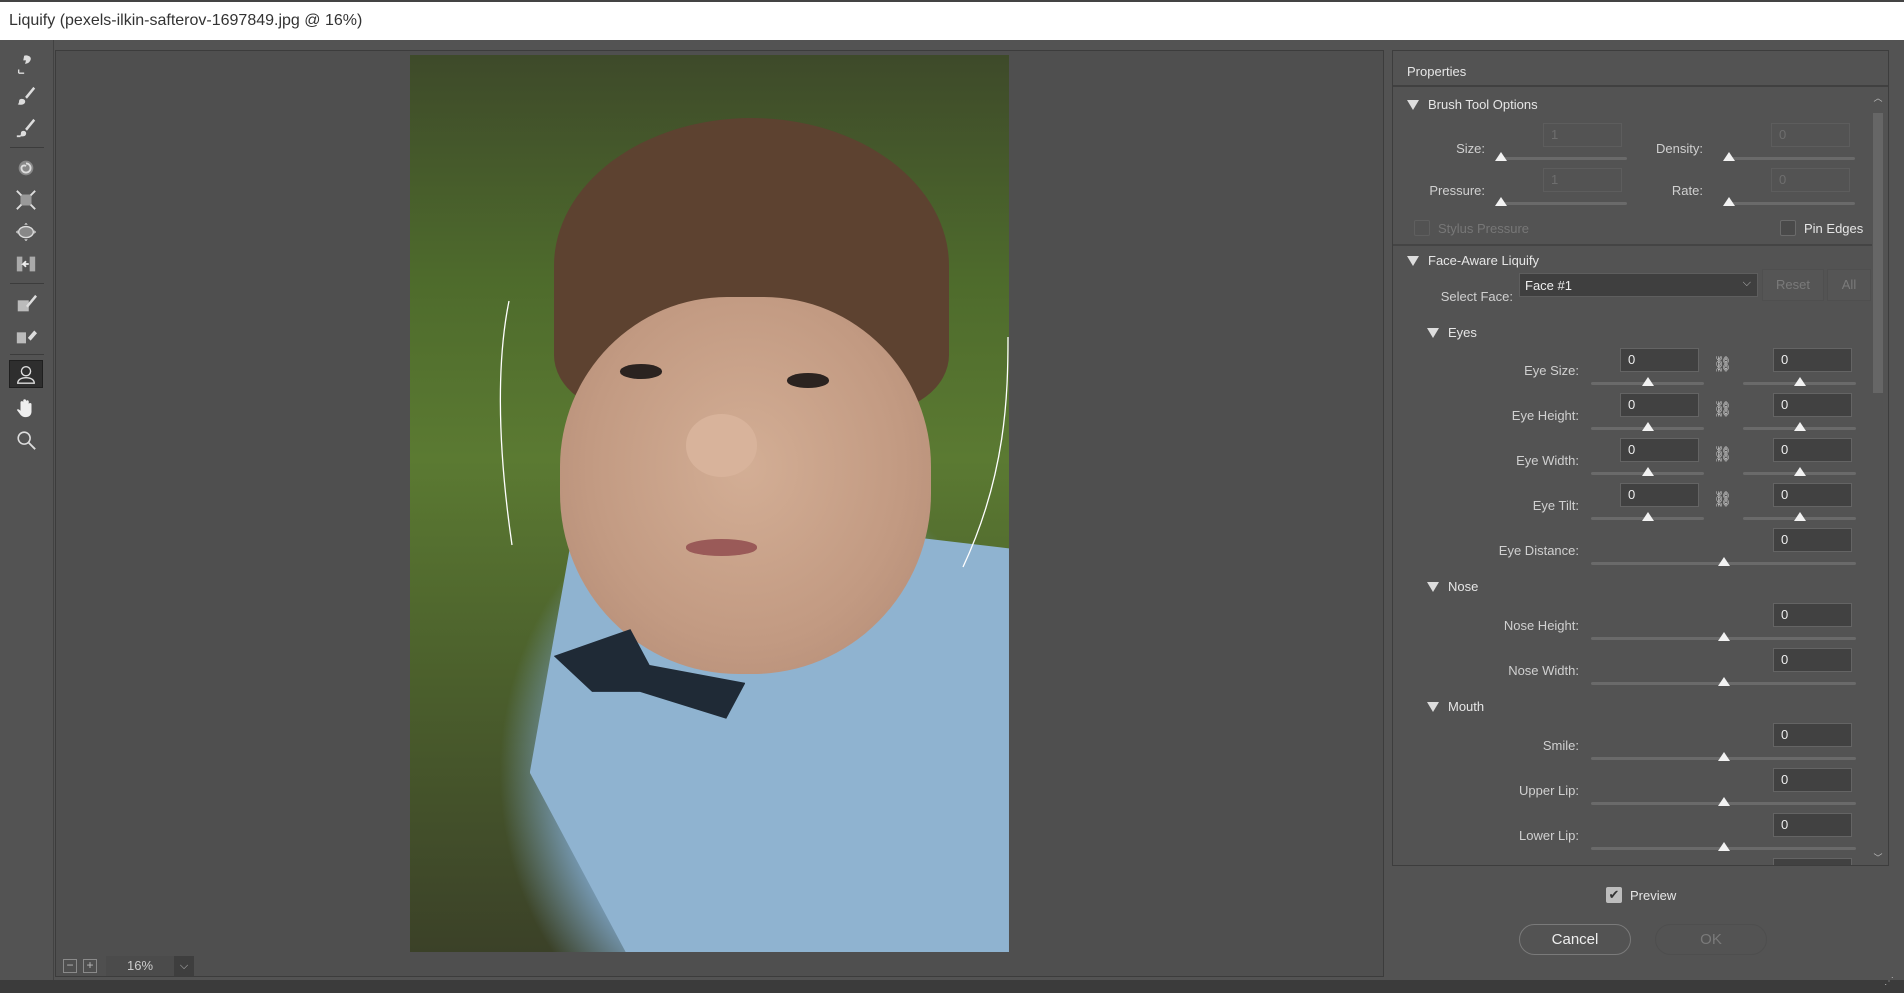 This screenshot has width=1904, height=993. I want to click on bloat-tool, so click(26, 232).